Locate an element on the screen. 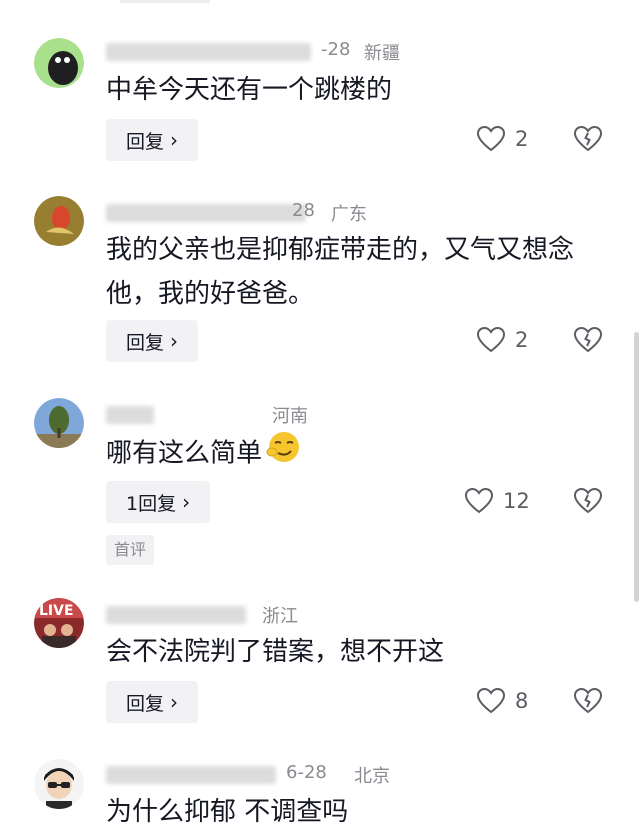 Image resolution: width=640 pixels, height=834 pixels. comment-location: 广东 is located at coordinates (349, 214).